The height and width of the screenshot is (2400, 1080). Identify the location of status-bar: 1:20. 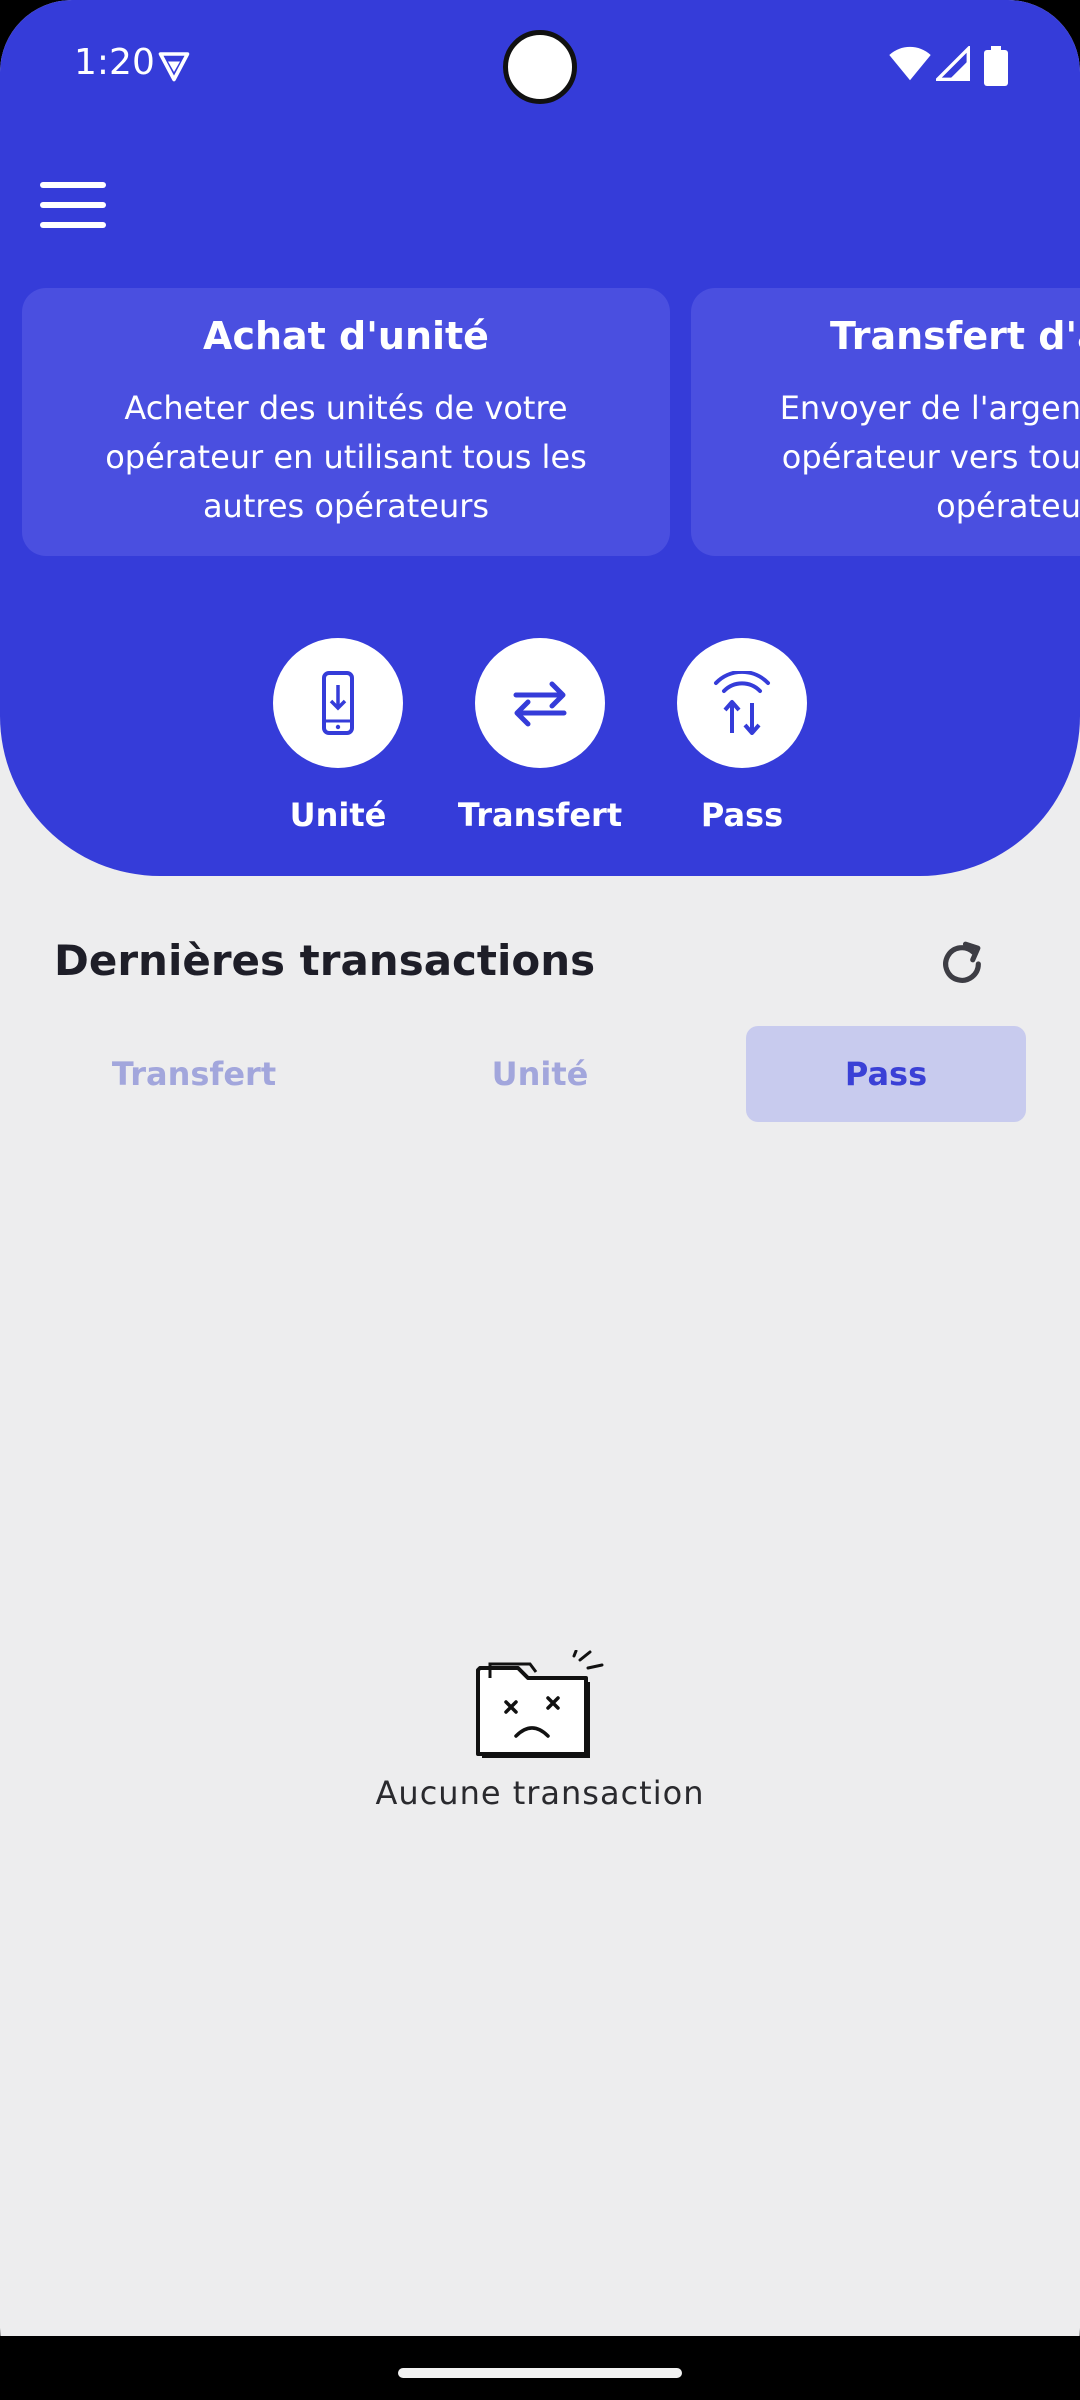
(540, 65).